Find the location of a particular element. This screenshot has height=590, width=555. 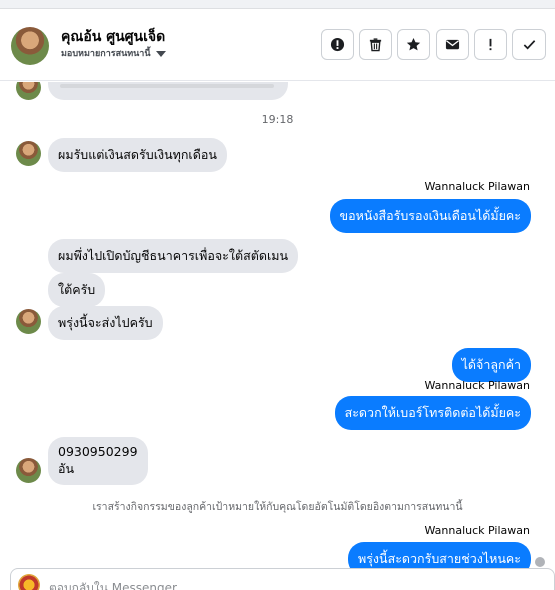

outgoing-message: ได้จ้าลูกค้า is located at coordinates (491, 365).